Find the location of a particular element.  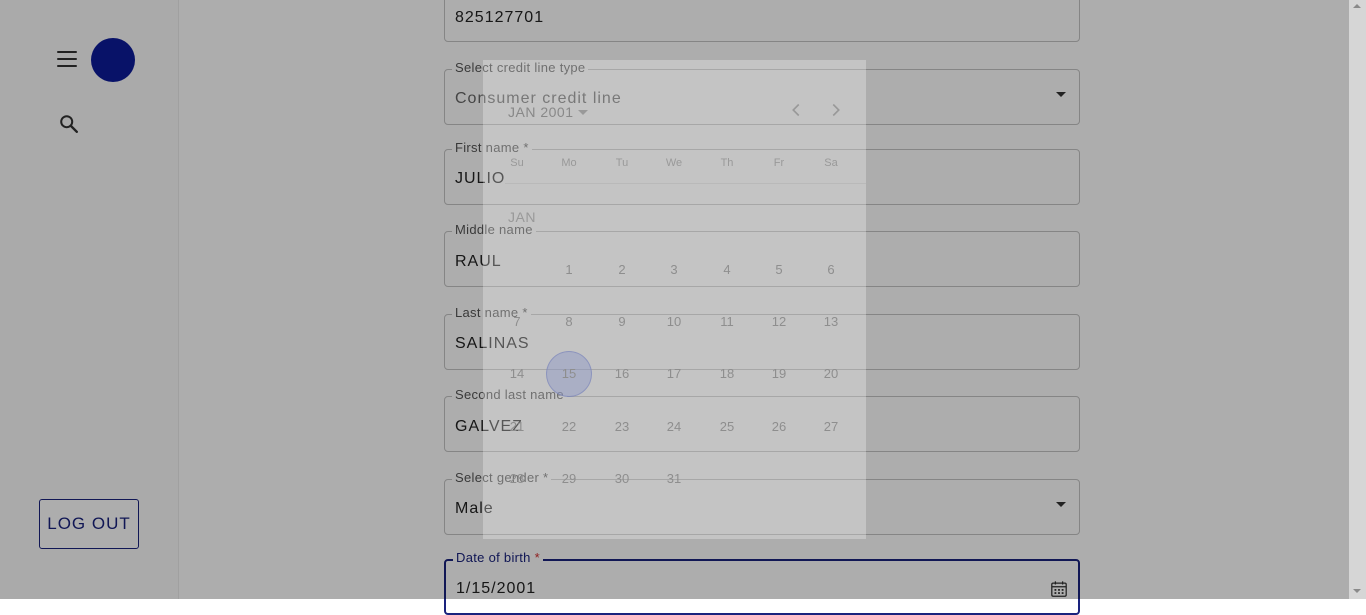

weekday-header: Fr is located at coordinates (779, 163).